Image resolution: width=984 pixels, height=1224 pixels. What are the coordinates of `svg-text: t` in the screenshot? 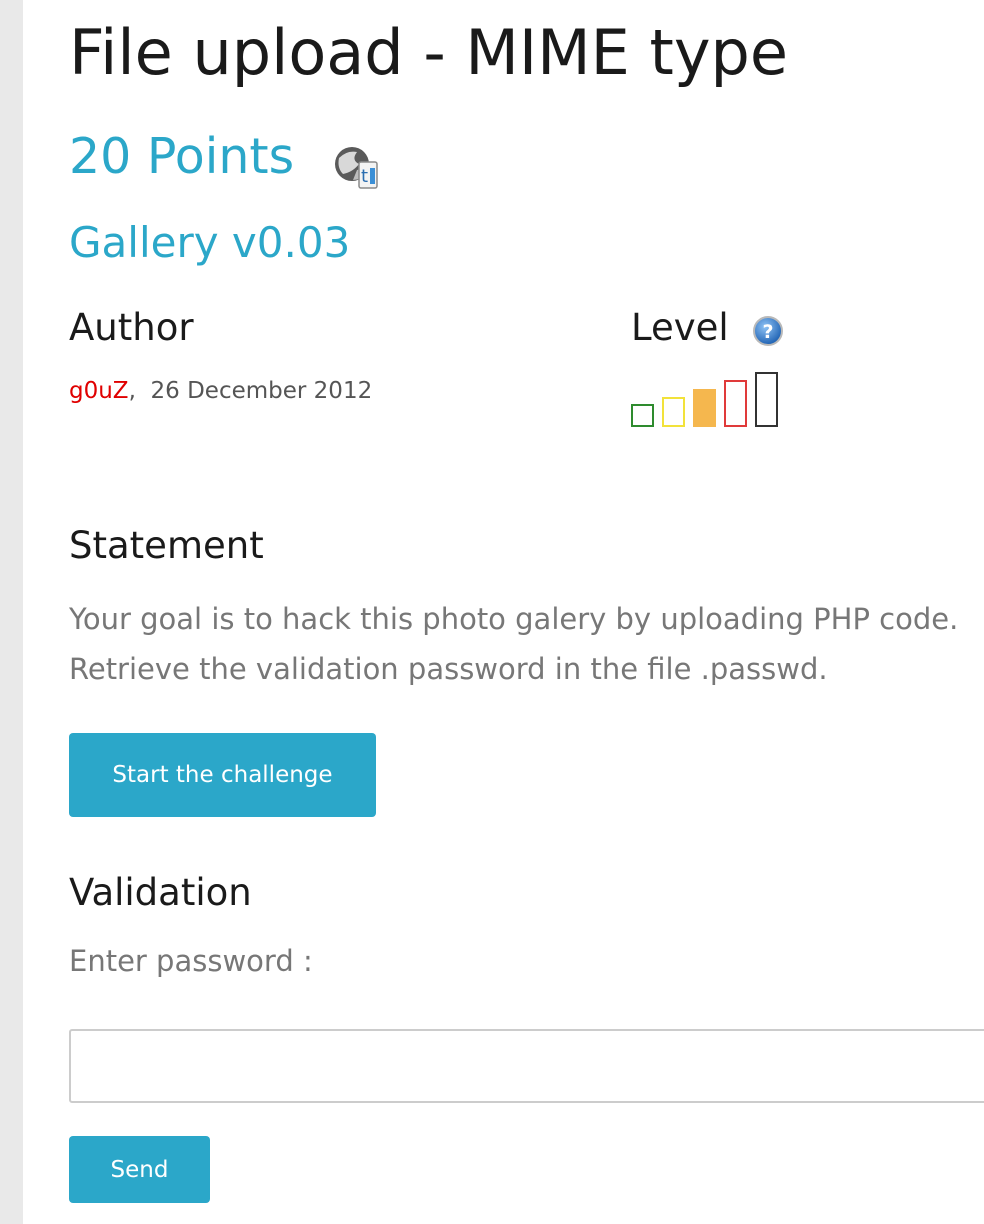 It's located at (364, 176).